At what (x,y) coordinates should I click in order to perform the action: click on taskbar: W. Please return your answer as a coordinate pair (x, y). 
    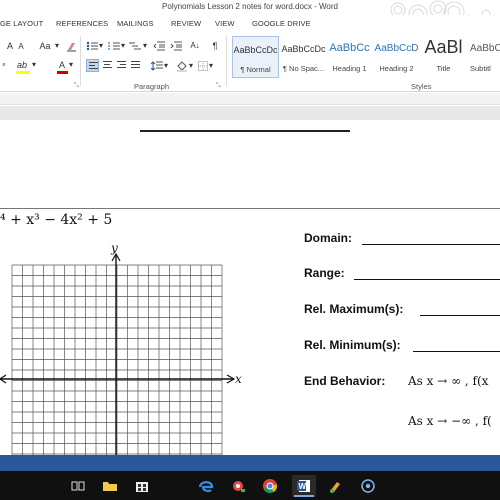
    Looking at the image, I should click on (250, 485).